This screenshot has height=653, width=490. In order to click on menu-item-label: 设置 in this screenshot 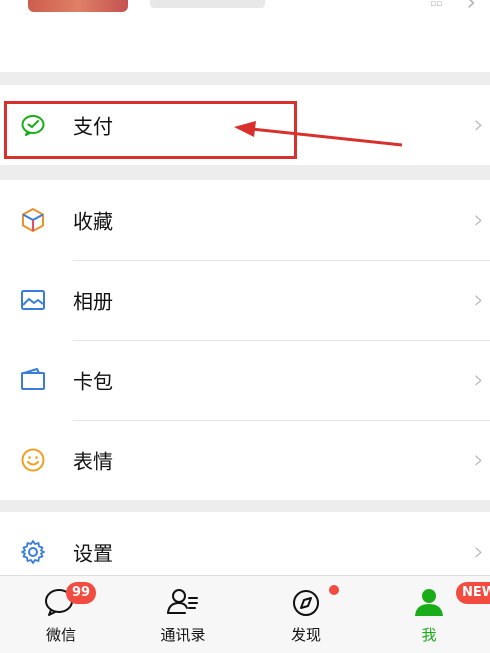, I will do `click(93, 553)`.